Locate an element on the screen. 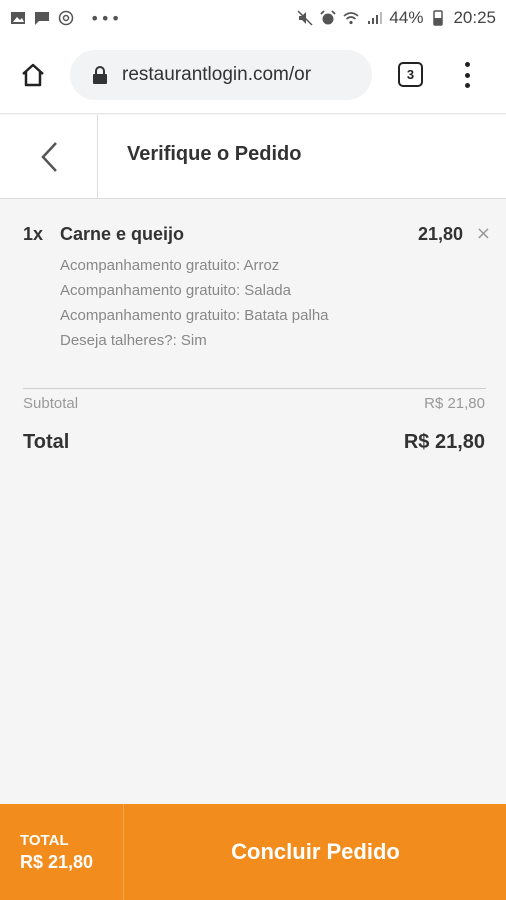  tab-switcher-button: 3 is located at coordinates (410, 74).